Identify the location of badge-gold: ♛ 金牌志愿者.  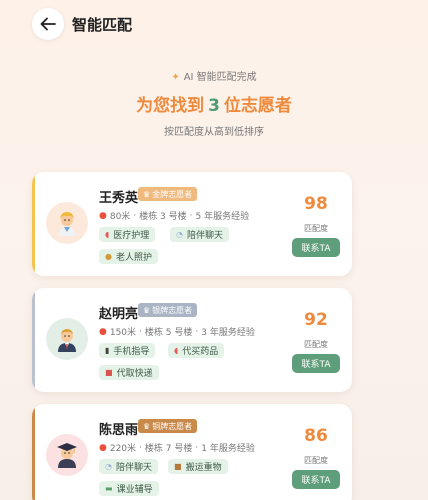
(168, 194).